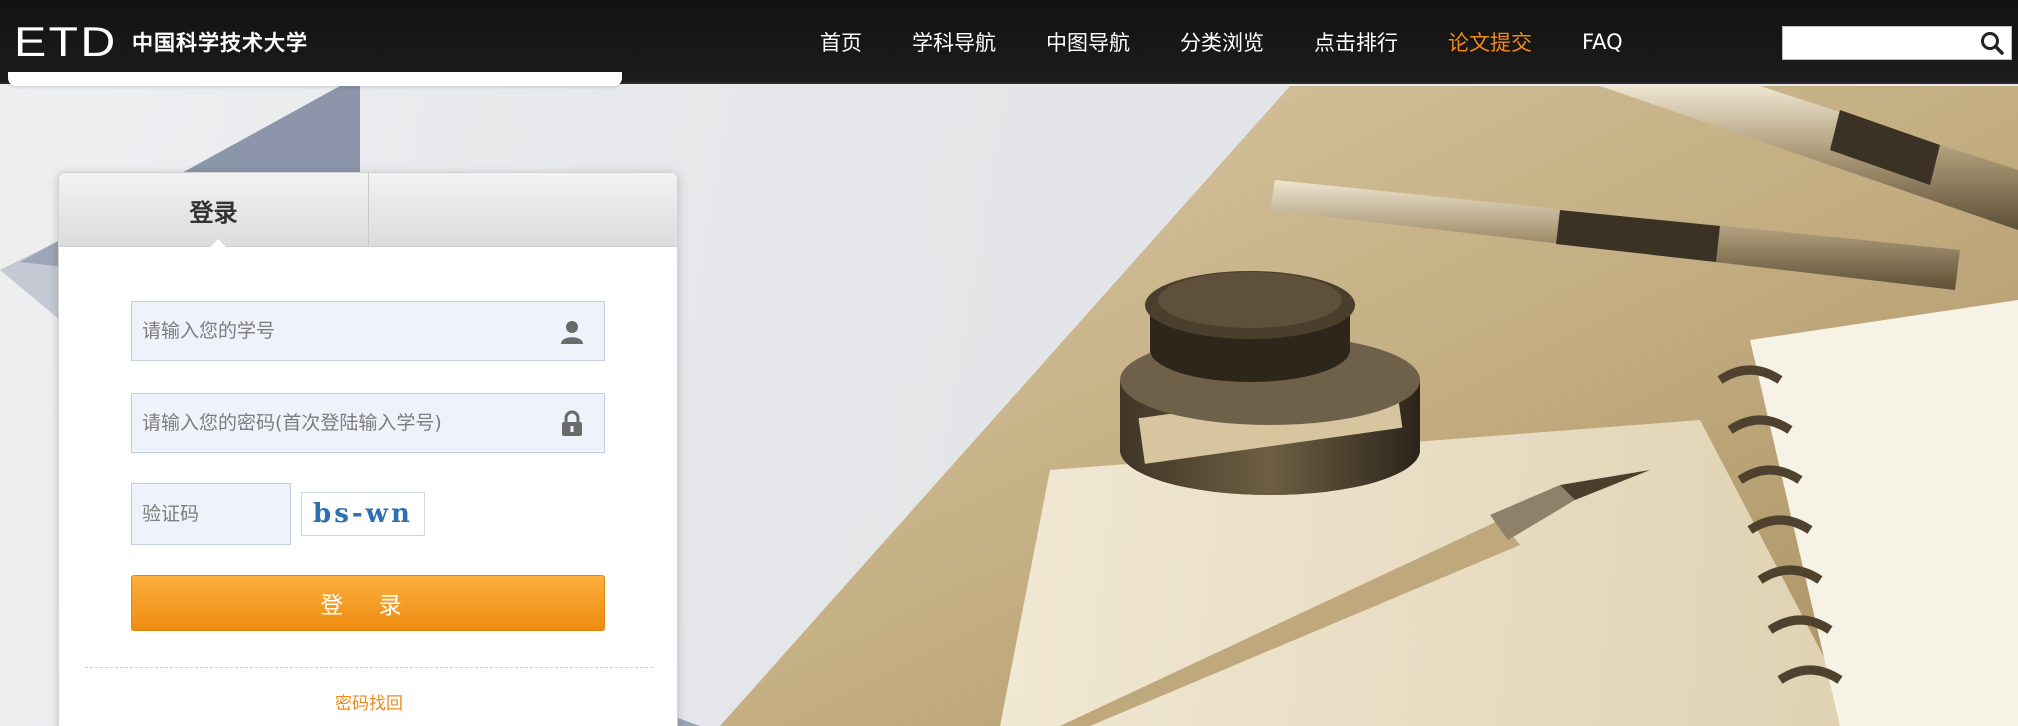 This screenshot has width=2018, height=726. Describe the element at coordinates (841, 42) in the screenshot. I see `nav-item-home: 首页` at that location.